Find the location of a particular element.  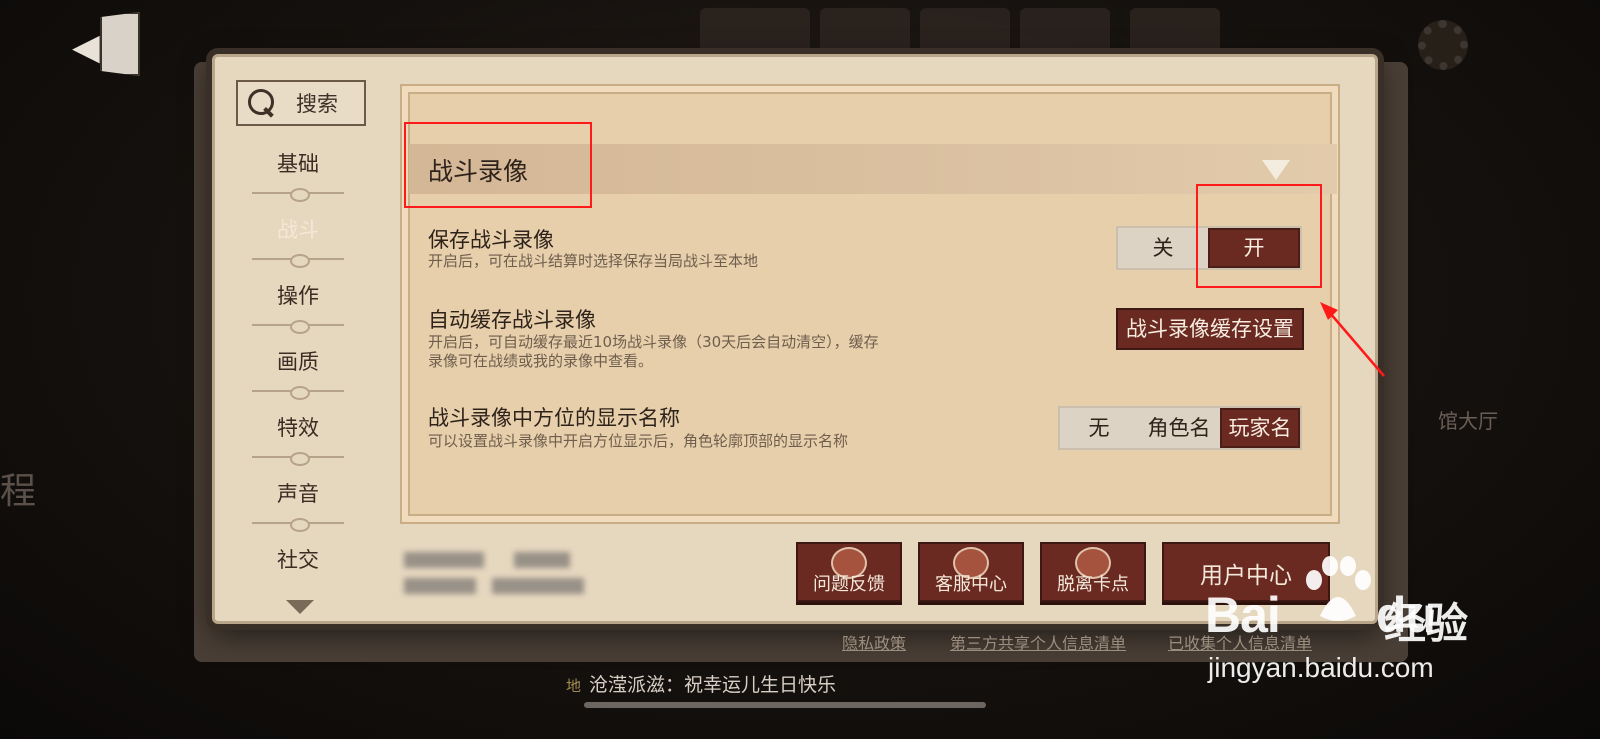

chevron-down-icon is located at coordinates (300, 607).